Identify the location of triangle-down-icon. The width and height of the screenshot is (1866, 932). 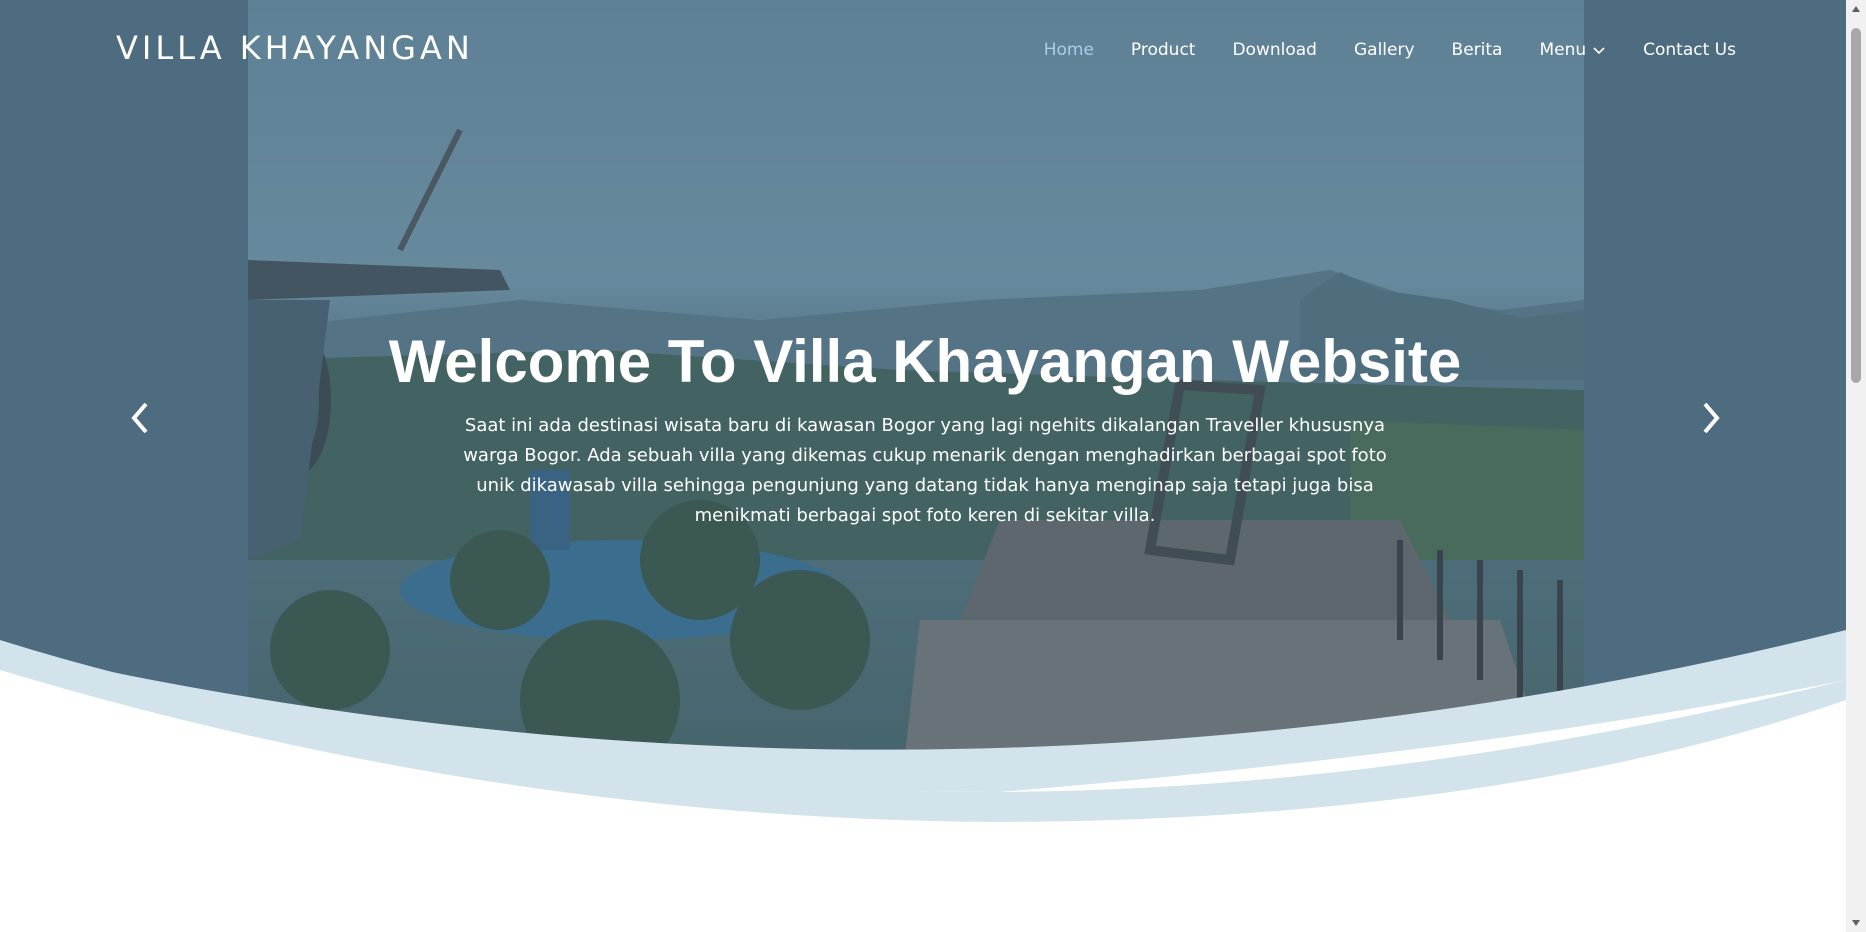
(1856, 923).